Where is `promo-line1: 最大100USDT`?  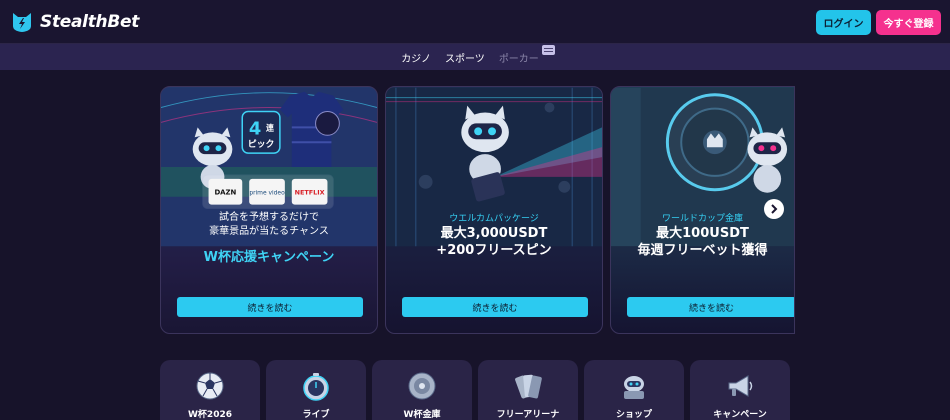 promo-line1: 最大100USDT is located at coordinates (702, 233).